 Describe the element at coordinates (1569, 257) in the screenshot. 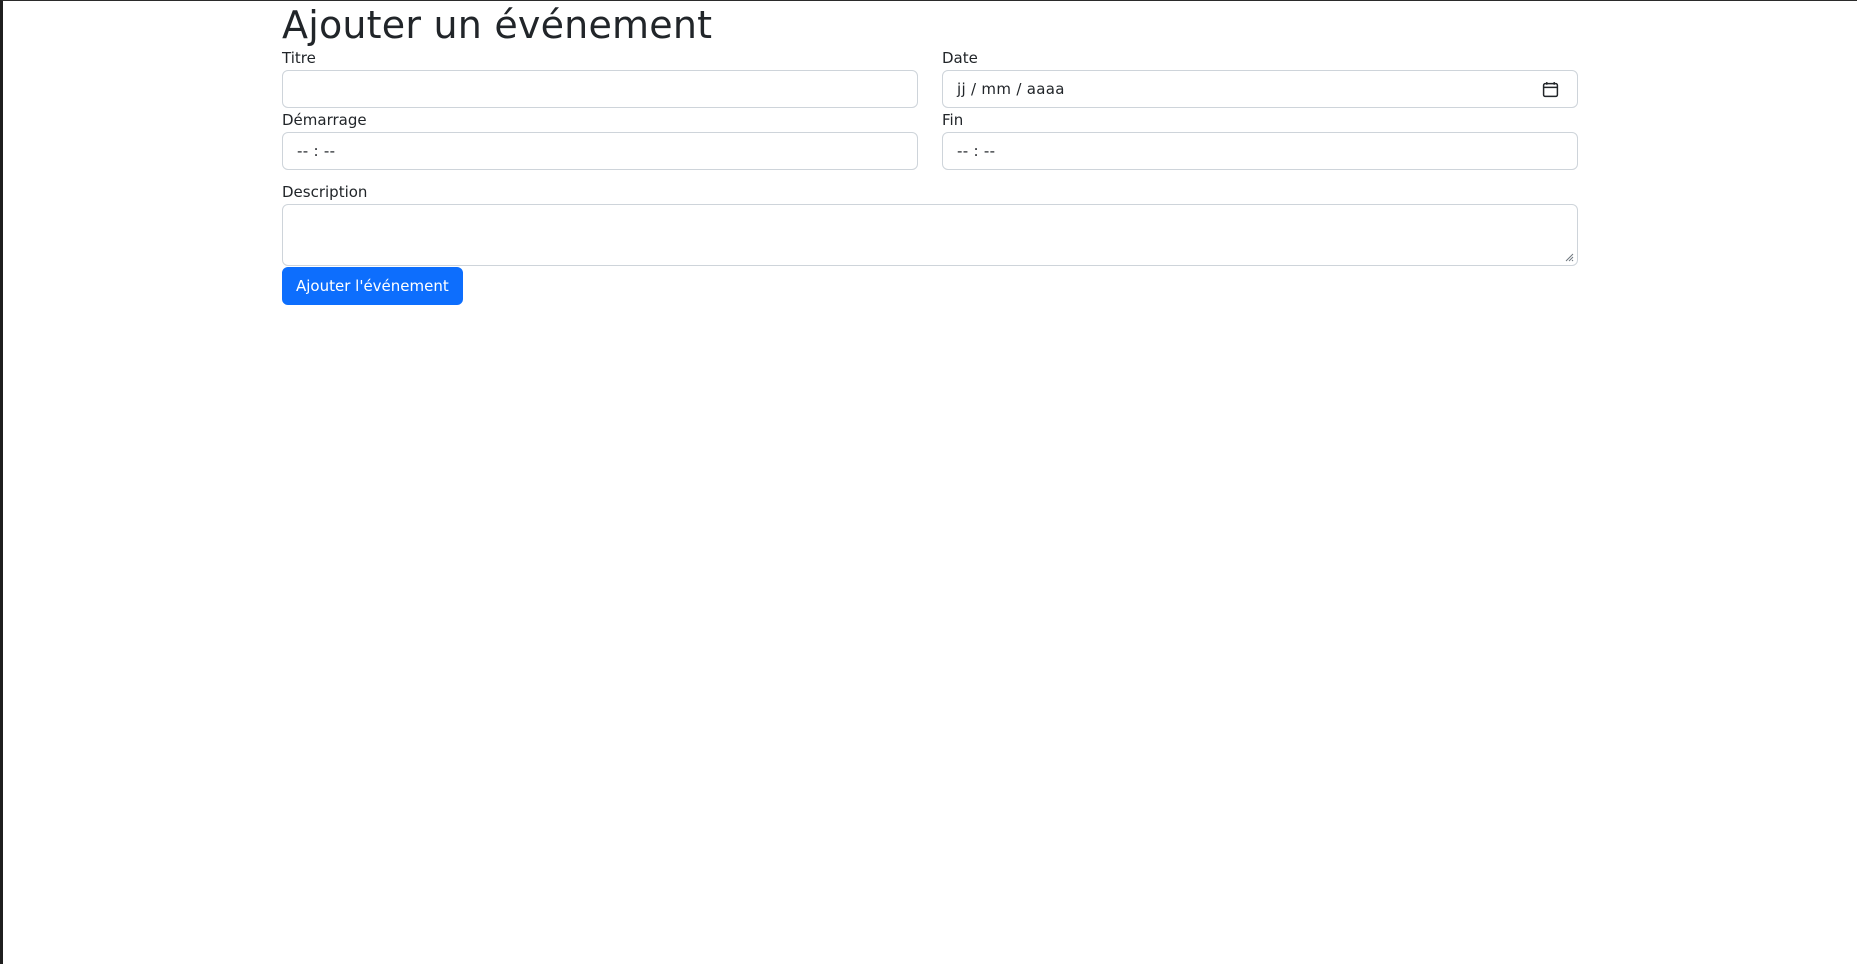

I see `resize-grip-icon` at that location.